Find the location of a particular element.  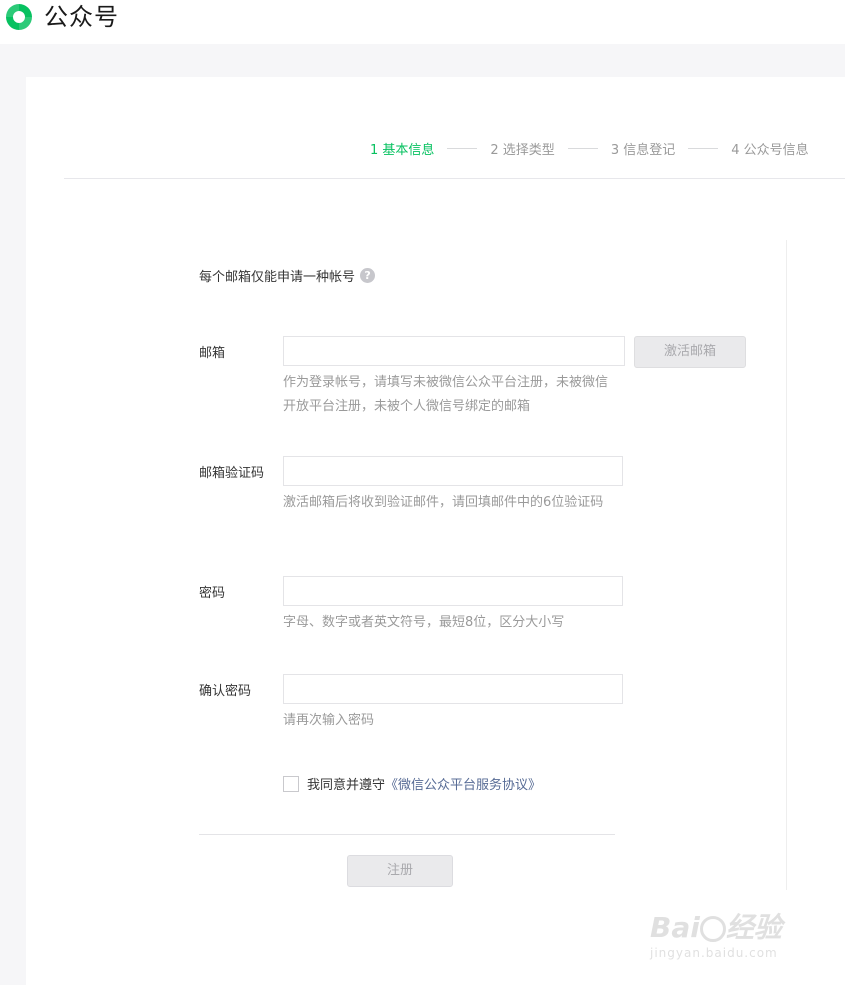

account-notice: 每个邮箱仅能申请一种帐号 ? is located at coordinates (287, 275).